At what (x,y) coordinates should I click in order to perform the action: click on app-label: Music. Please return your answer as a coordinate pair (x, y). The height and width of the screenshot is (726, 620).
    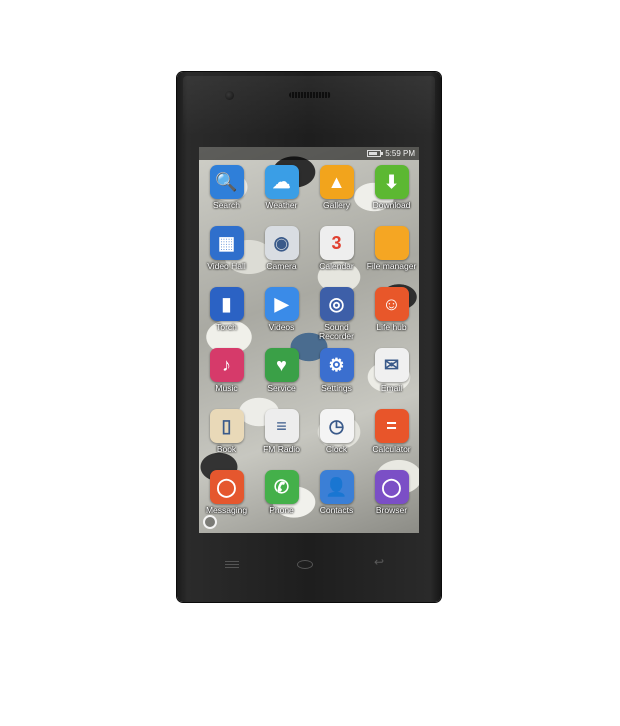
    Looking at the image, I should click on (226, 388).